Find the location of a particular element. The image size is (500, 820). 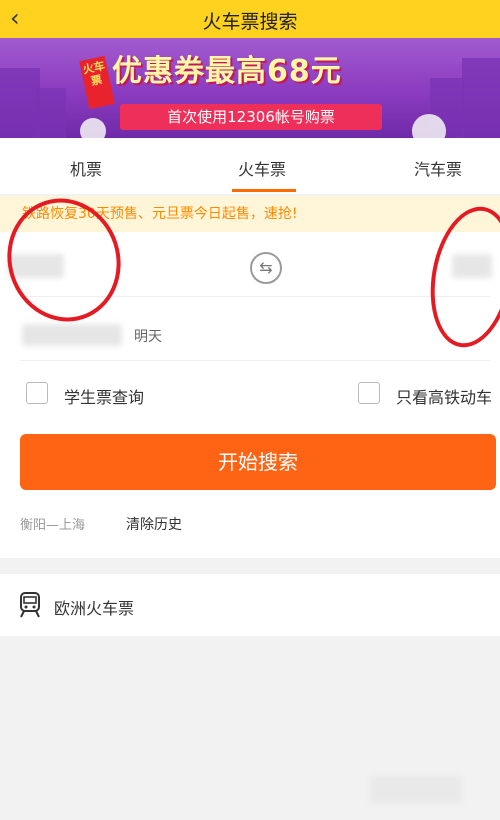

swap-arrows-icon: ⇆ is located at coordinates (266, 268).